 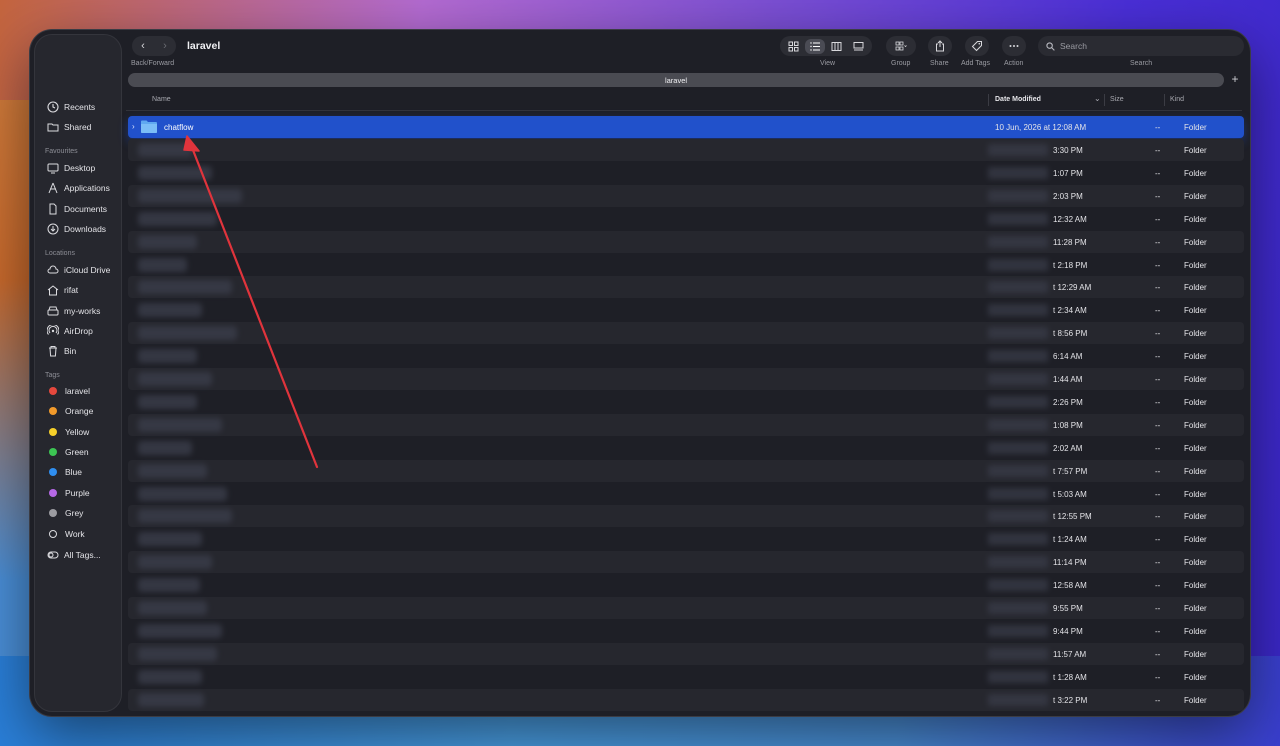 I want to click on list-view-button, so click(x=815, y=46).